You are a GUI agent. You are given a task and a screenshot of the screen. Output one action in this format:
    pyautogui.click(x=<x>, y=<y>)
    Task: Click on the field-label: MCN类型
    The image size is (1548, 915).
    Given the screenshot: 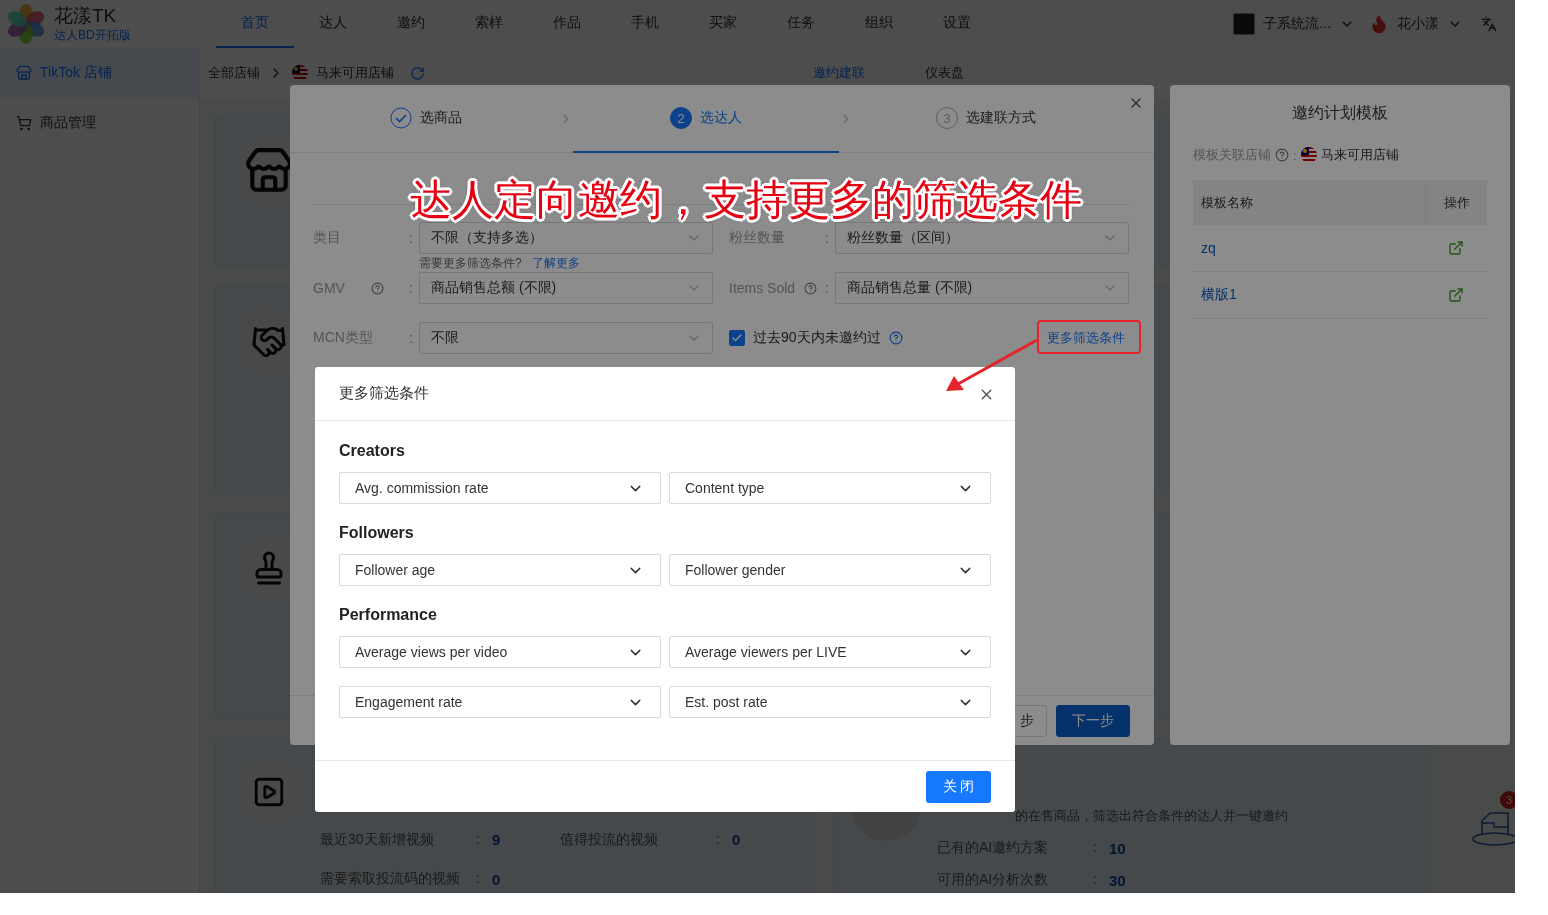 What is the action you would take?
    pyautogui.click(x=343, y=338)
    